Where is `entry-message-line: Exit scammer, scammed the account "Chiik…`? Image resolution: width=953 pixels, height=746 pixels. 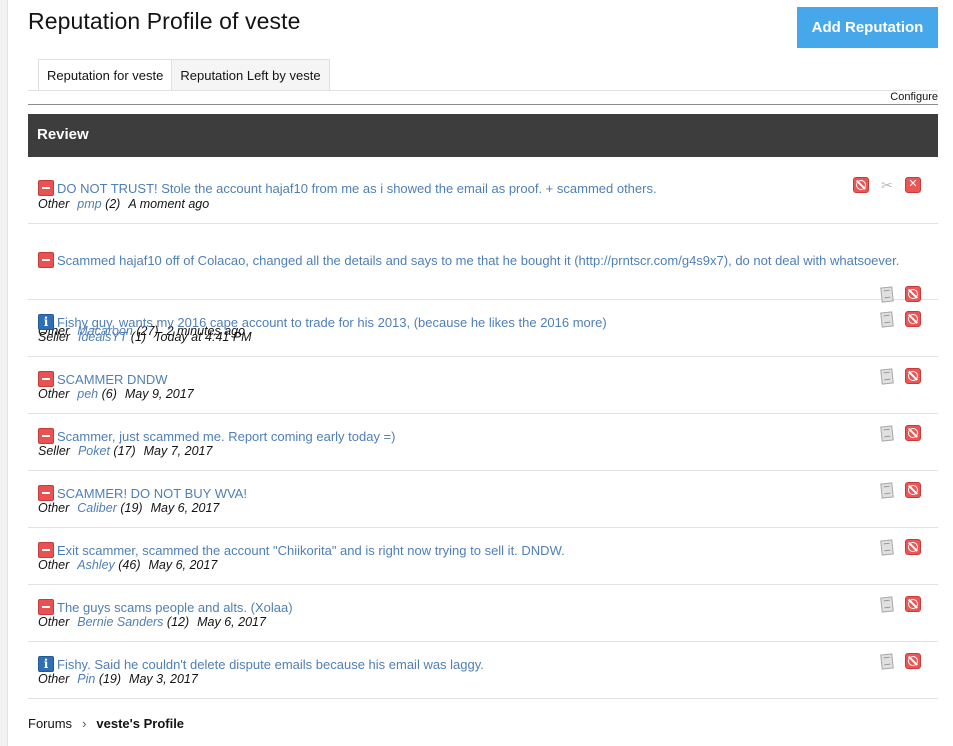
entry-message-line: Exit scammer, scammed the account "Chiik… is located at coordinates (301, 550).